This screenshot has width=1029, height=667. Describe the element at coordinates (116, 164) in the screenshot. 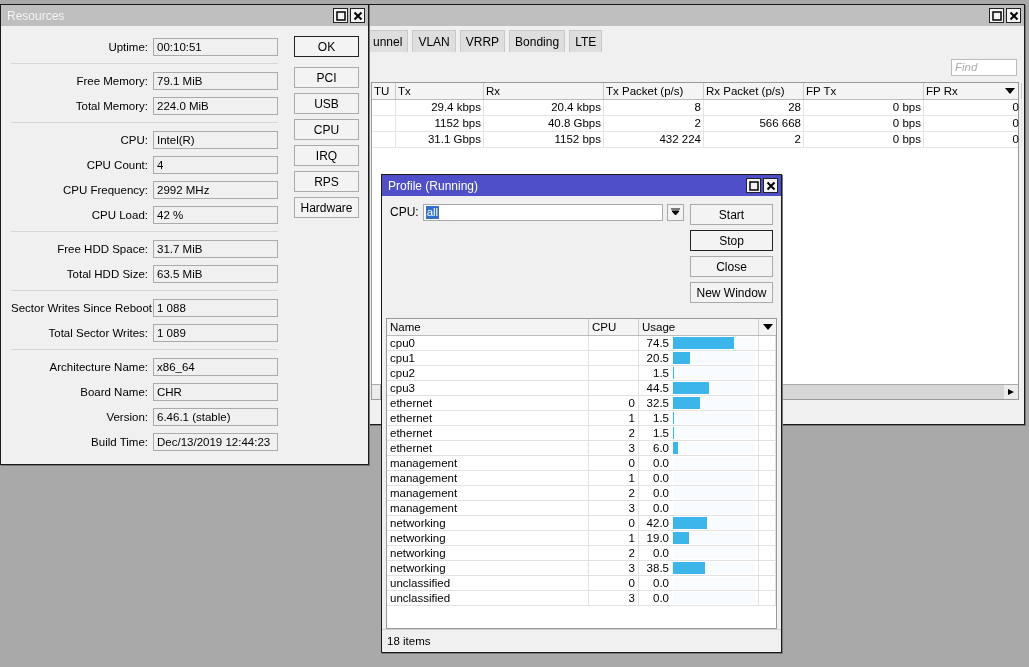

I see `field-label: CPU Count:` at that location.